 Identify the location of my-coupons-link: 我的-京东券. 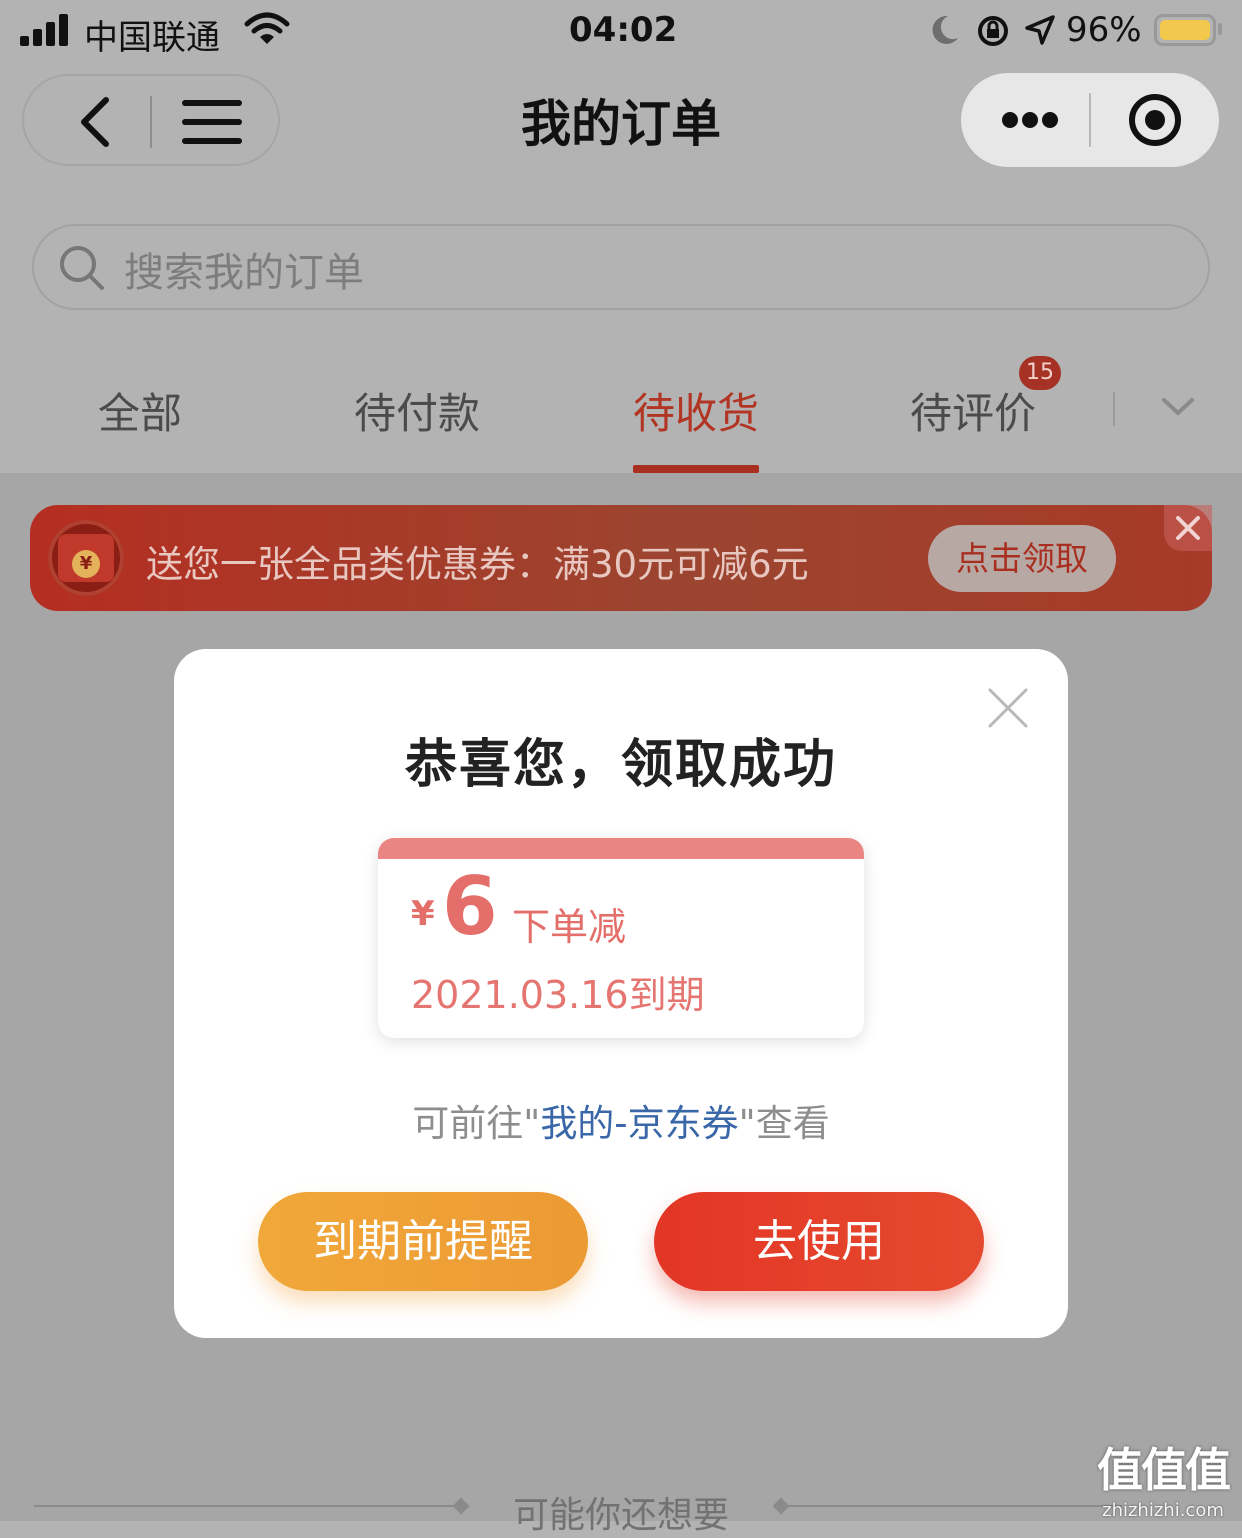
(639, 1123).